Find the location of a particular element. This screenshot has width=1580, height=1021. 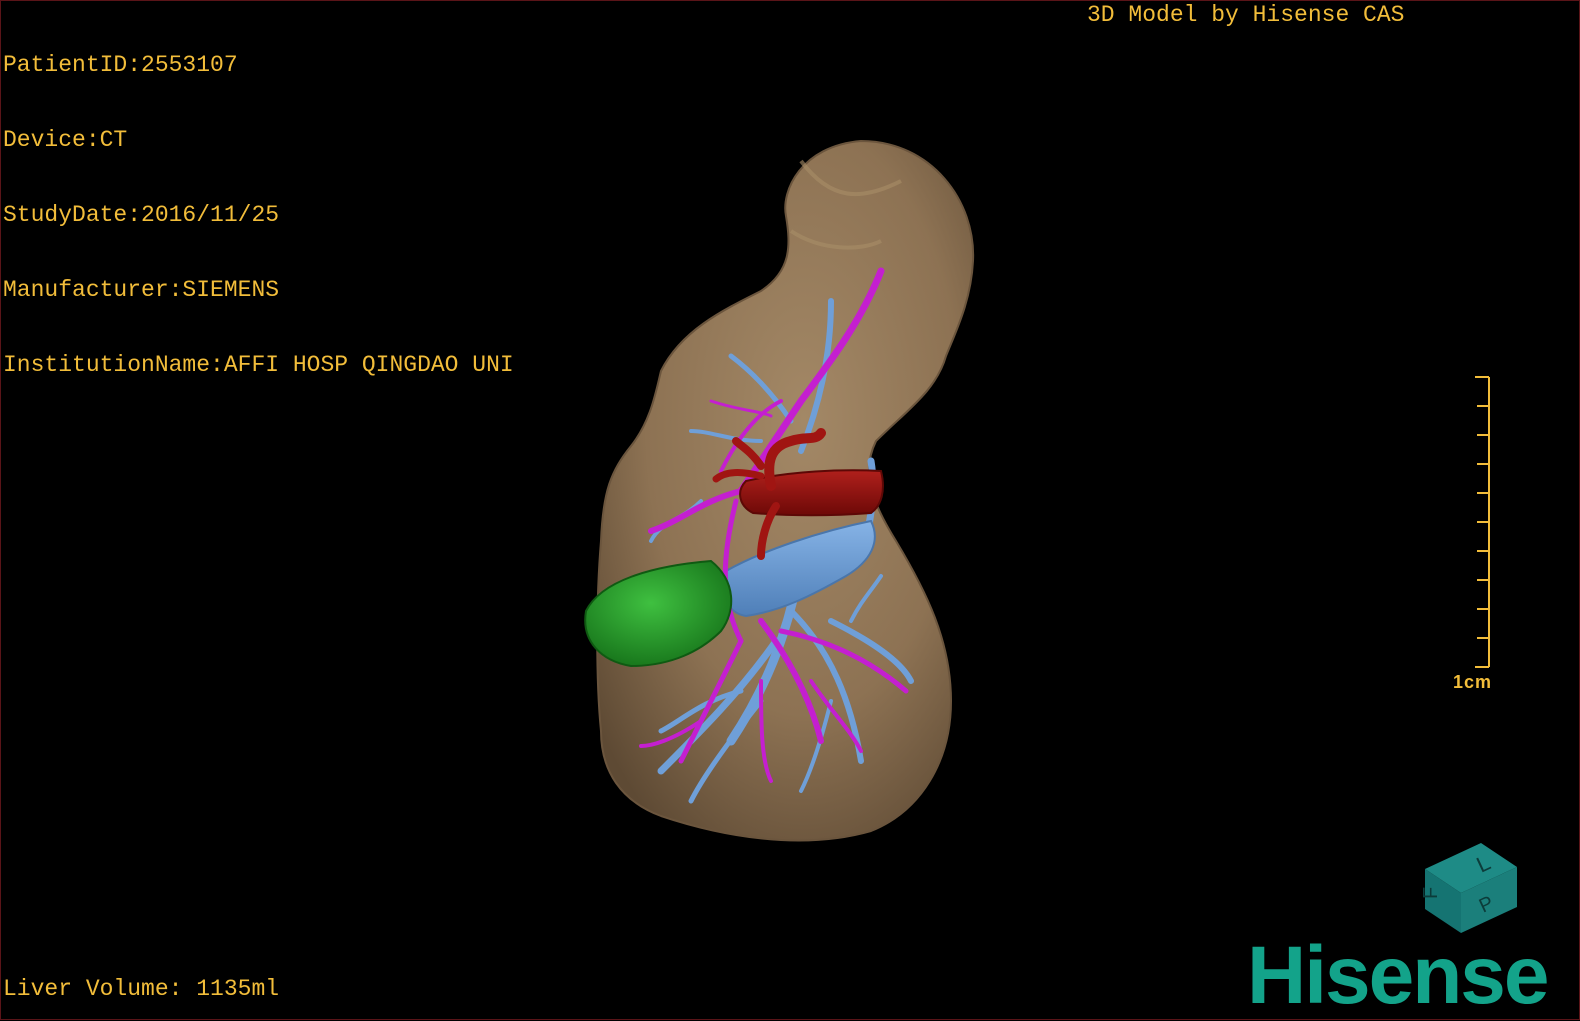

model-credit: 3D Model by Hisense CAS is located at coordinates (1246, 15).